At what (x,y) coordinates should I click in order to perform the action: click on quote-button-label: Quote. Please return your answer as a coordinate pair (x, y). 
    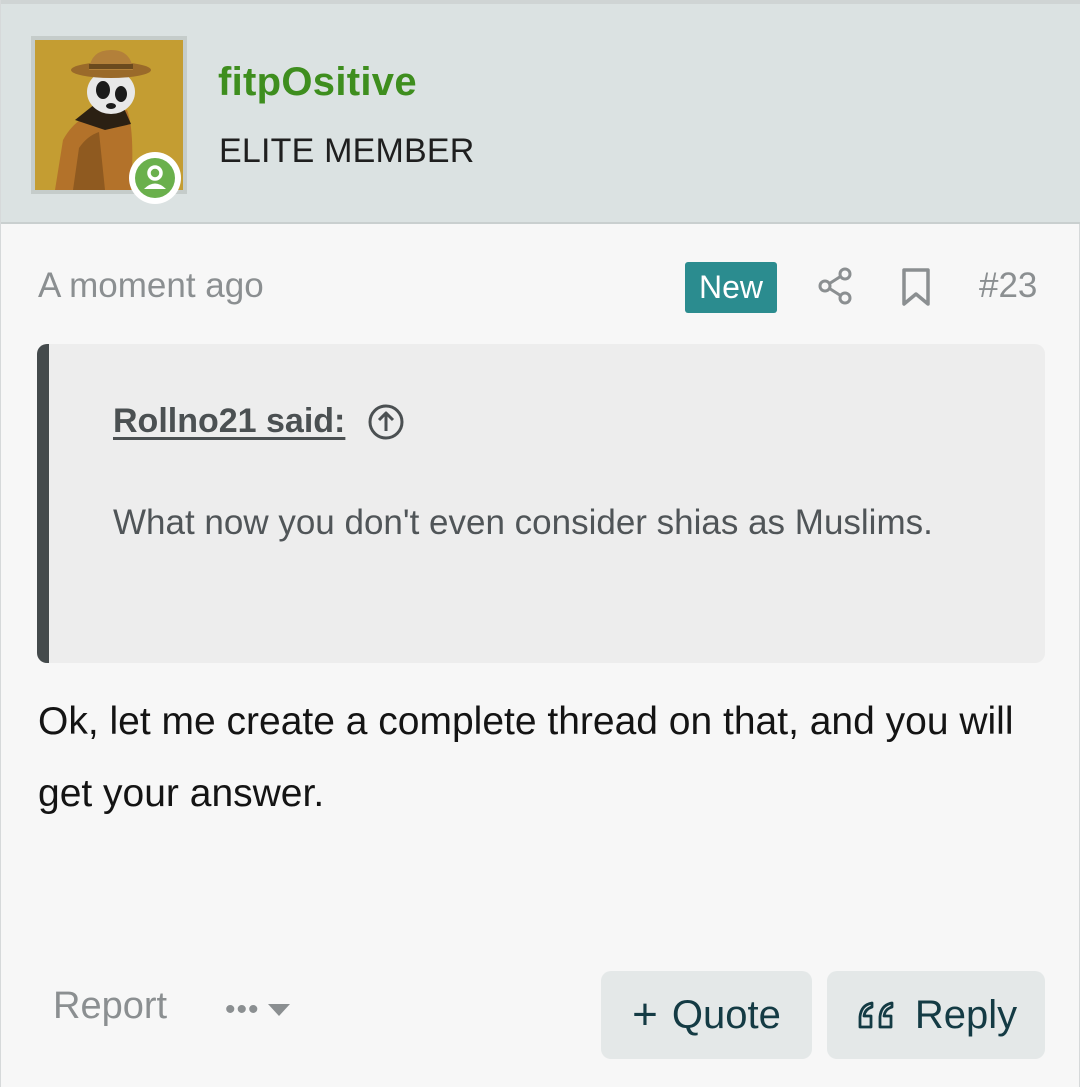
    Looking at the image, I should click on (726, 1014).